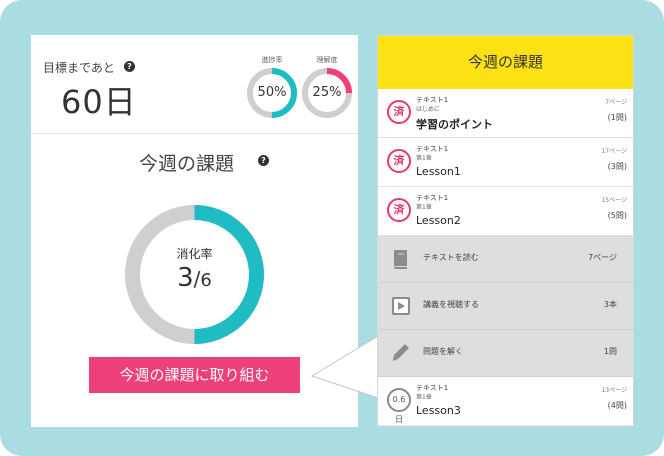 The width and height of the screenshot is (664, 456). I want to click on task-name: Lesson1, so click(438, 171).